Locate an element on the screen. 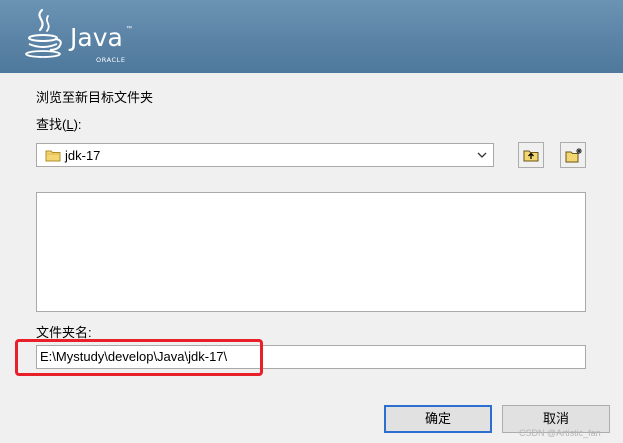 Image resolution: width=623 pixels, height=443 pixels. ok-button: 确定 is located at coordinates (438, 419).